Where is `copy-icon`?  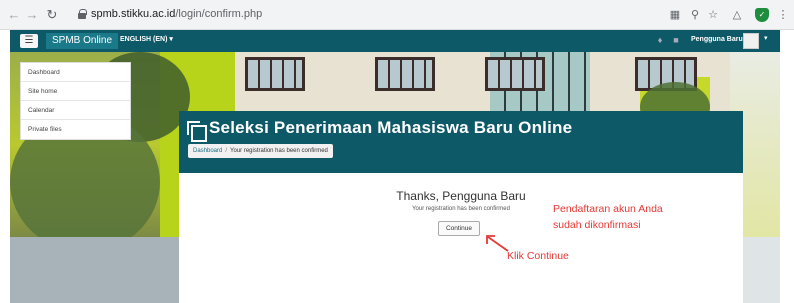
copy-icon is located at coordinates (197, 131).